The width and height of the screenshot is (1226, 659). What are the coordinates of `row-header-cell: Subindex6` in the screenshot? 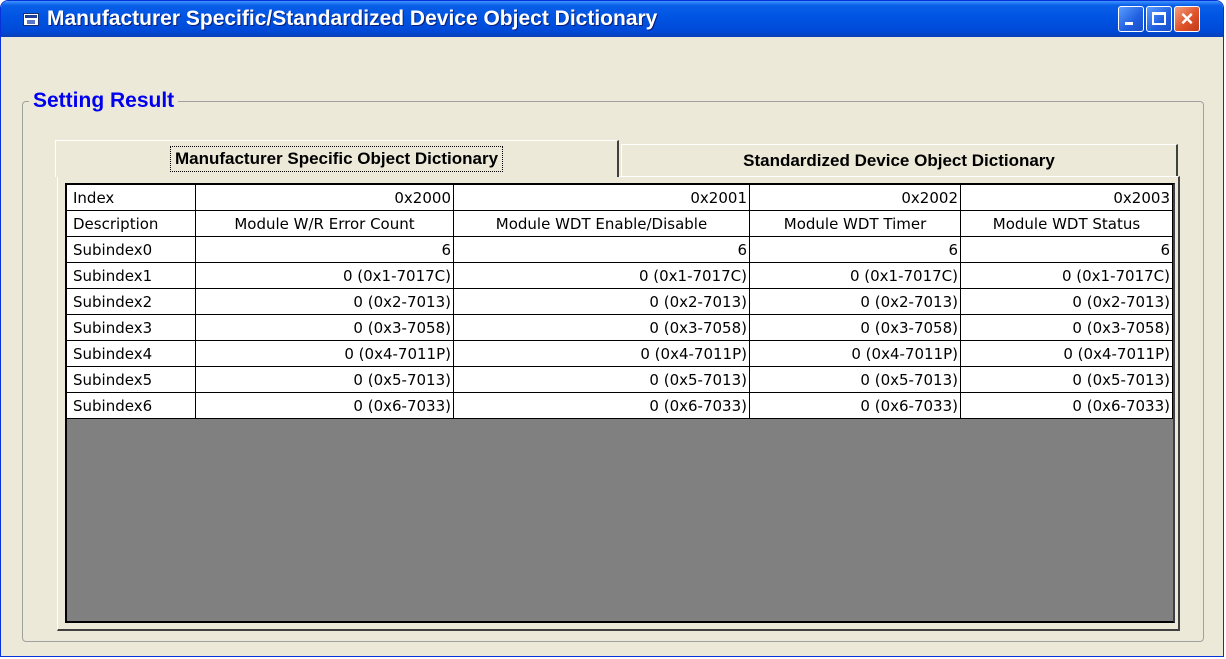 It's located at (131, 405).